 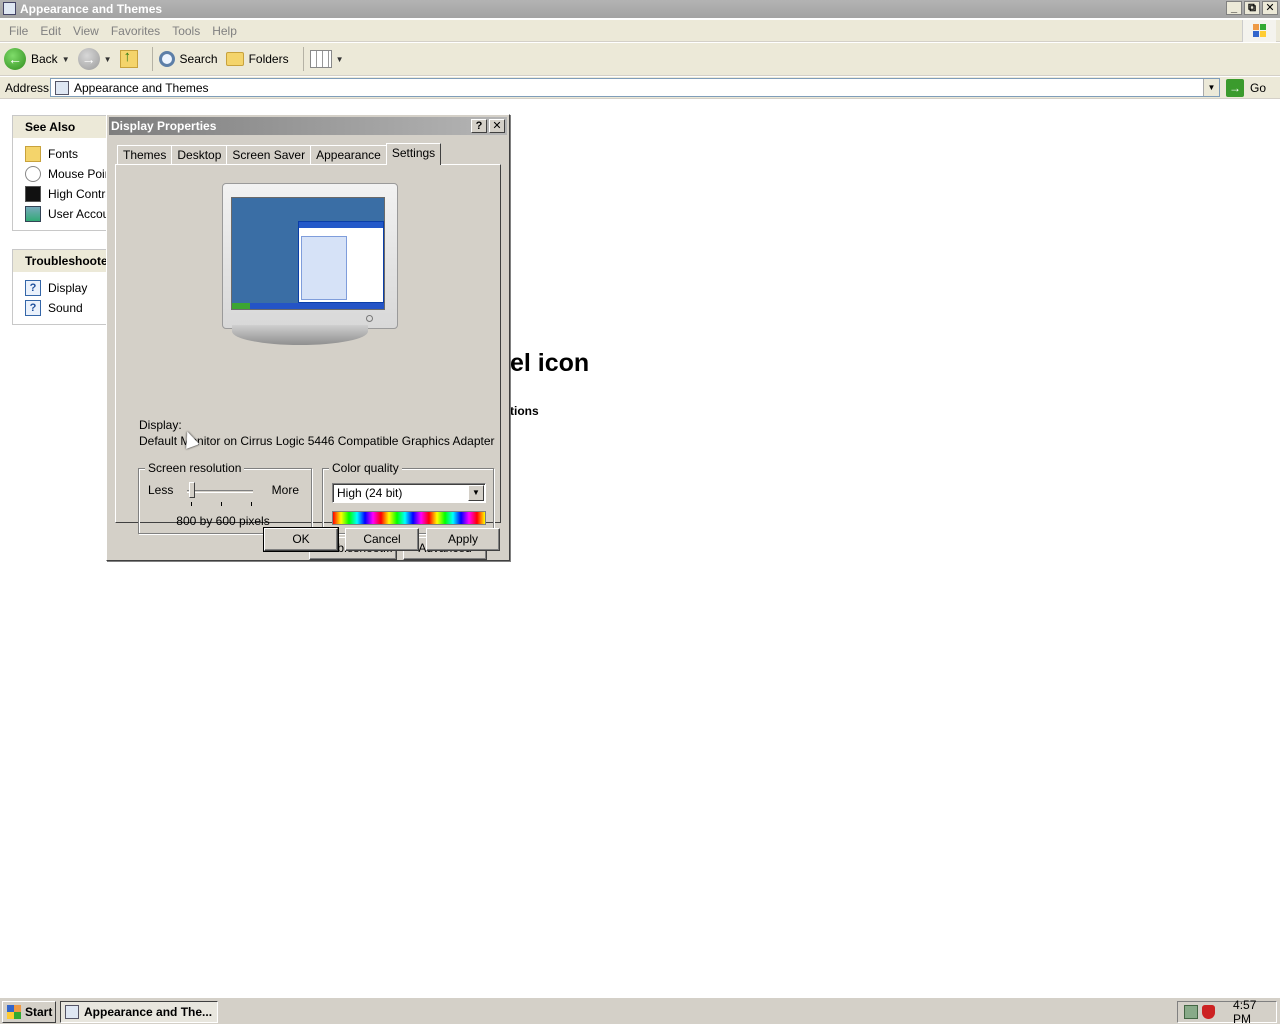 I want to click on go-label: Go, so click(x=1258, y=88).